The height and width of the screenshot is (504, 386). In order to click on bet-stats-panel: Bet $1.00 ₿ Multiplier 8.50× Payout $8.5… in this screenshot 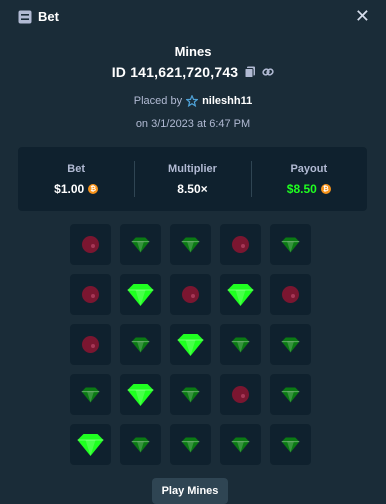, I will do `click(192, 179)`.